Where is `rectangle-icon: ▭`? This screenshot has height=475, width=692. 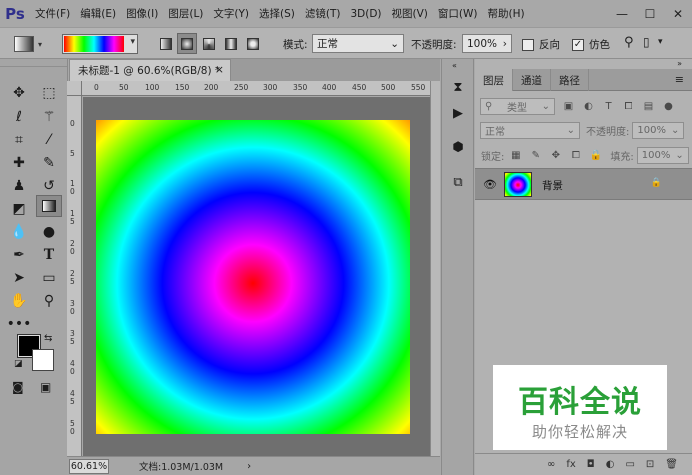
rectangle-icon: ▭ is located at coordinates (49, 278).